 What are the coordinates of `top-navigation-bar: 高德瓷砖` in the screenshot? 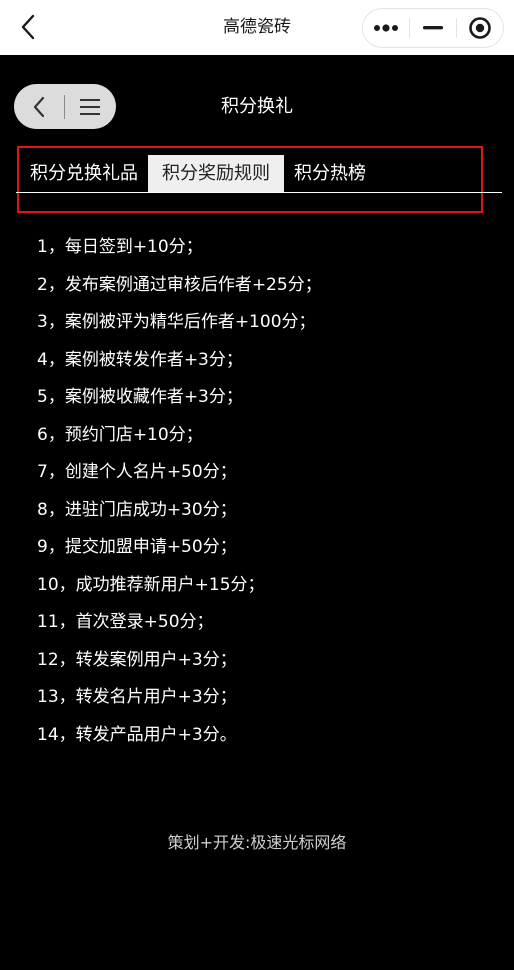 It's located at (257, 27).